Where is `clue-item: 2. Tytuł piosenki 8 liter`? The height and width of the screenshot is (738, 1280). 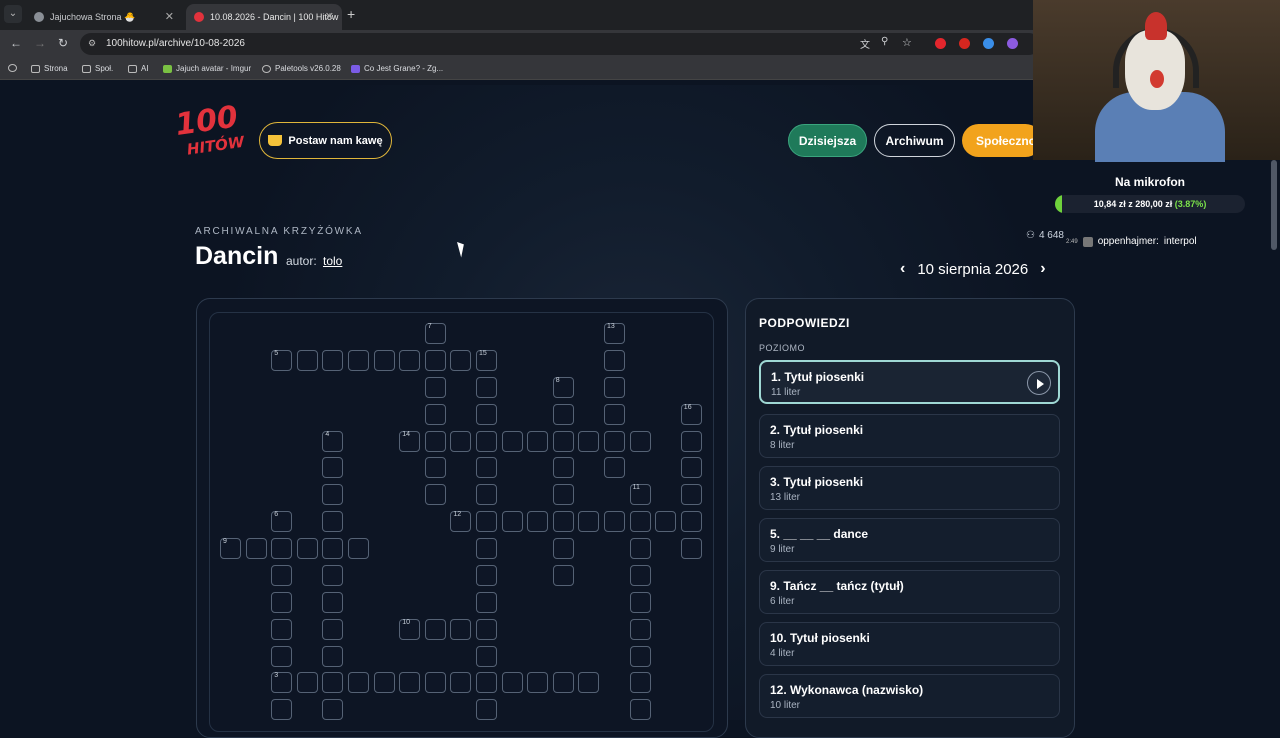
clue-item: 2. Tytuł piosenki 8 liter is located at coordinates (909, 436).